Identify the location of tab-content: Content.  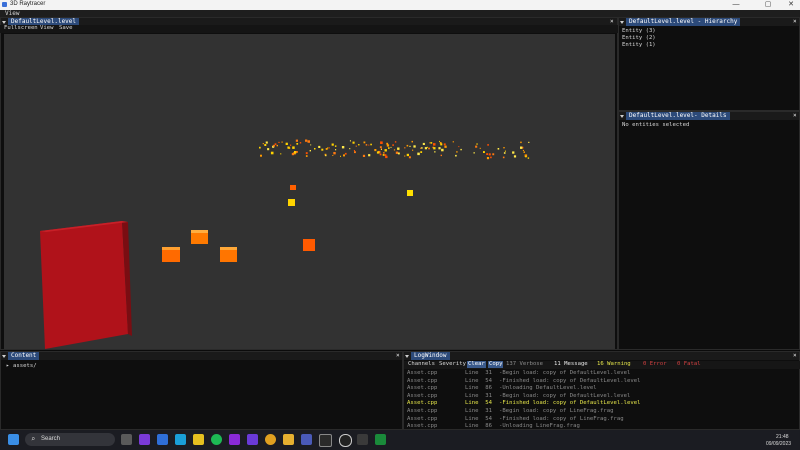
(24, 356).